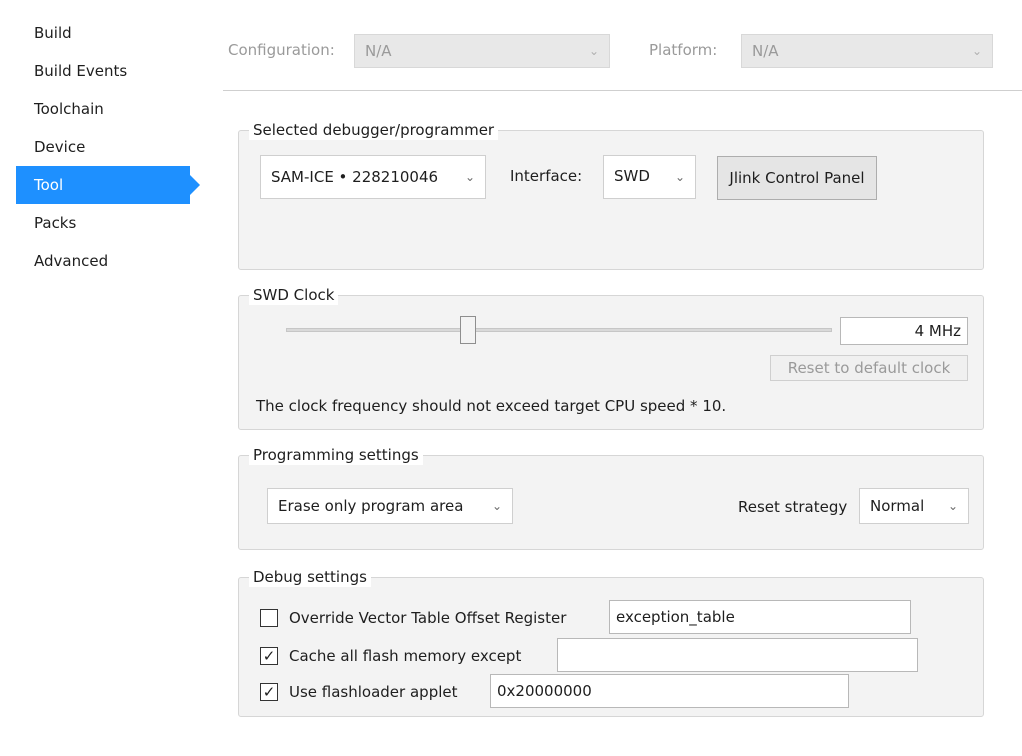  What do you see at coordinates (546, 176) in the screenshot?
I see `interface-label: Interface:` at bounding box center [546, 176].